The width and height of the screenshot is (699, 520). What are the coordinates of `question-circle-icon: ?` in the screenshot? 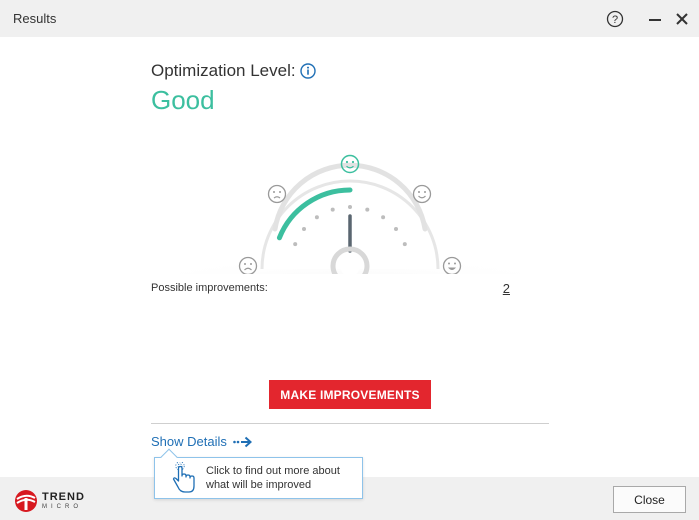 It's located at (615, 19).